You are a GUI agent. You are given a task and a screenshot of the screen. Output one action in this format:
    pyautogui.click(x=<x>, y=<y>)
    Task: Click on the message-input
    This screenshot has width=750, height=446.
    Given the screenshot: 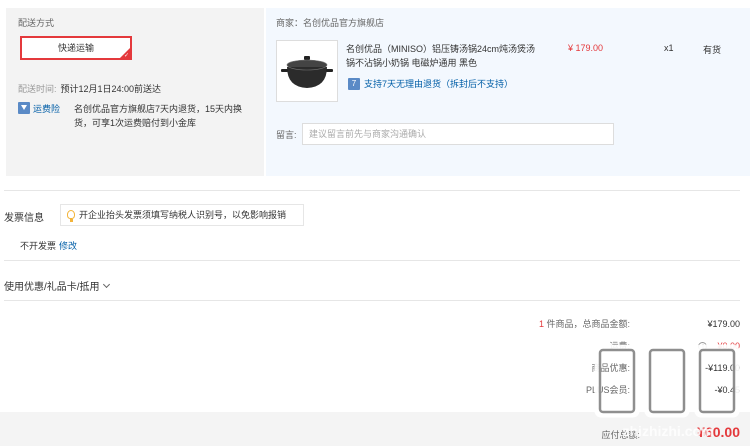 What is the action you would take?
    pyautogui.click(x=458, y=134)
    